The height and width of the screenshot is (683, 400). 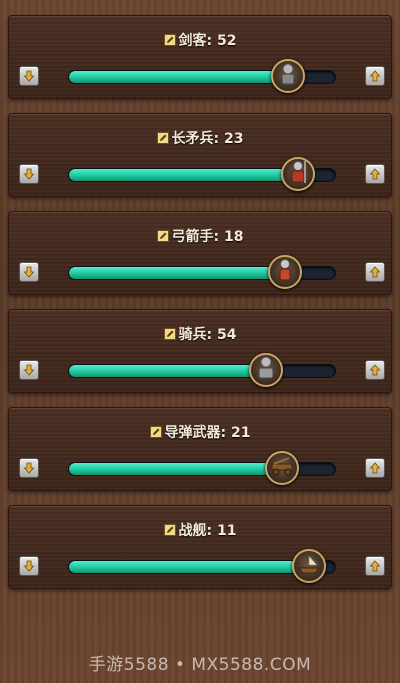 I want to click on unit-panel: 战舰: 11, so click(x=200, y=547).